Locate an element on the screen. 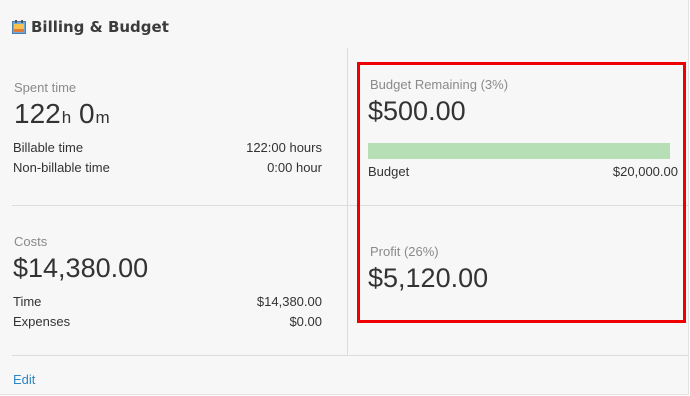 This screenshot has width=690, height=396. spent-hours: 122 is located at coordinates (37, 113).